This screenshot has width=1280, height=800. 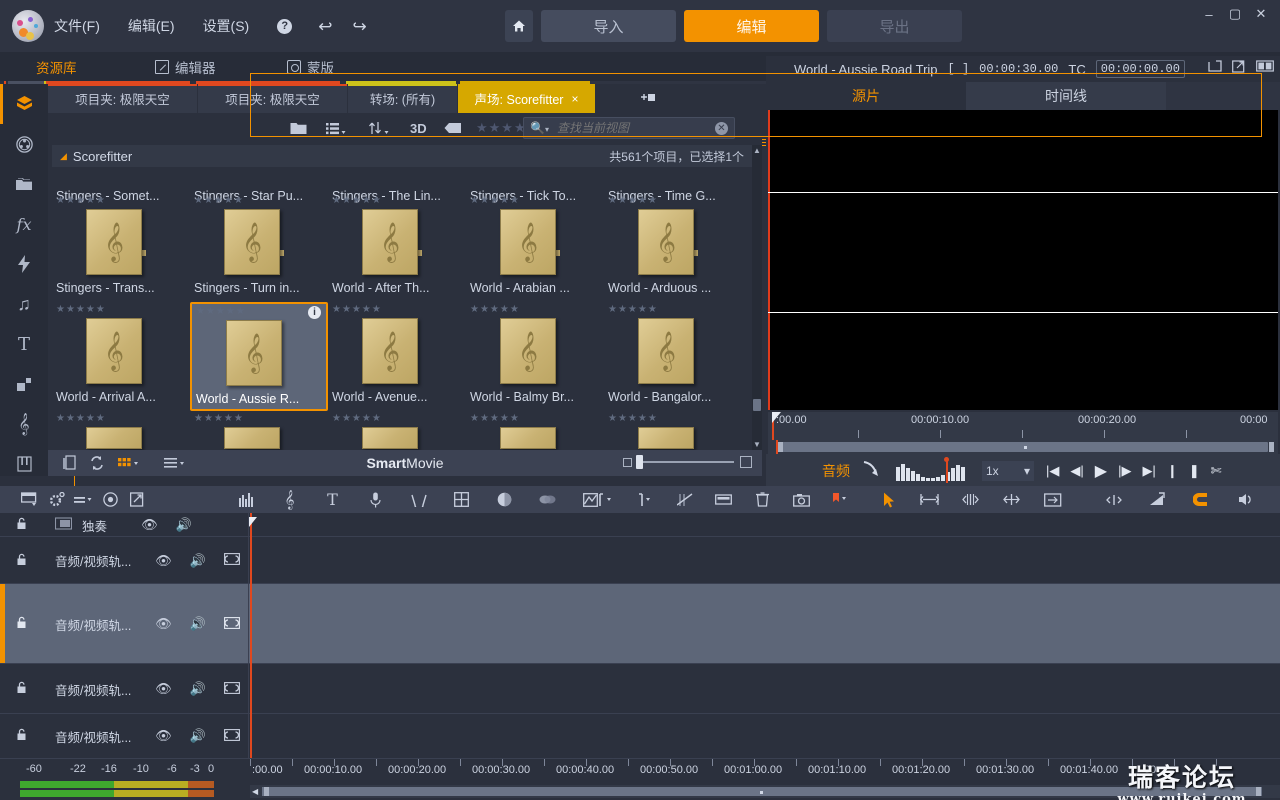 What do you see at coordinates (83, 499) in the screenshot?
I see `marker-icon` at bounding box center [83, 499].